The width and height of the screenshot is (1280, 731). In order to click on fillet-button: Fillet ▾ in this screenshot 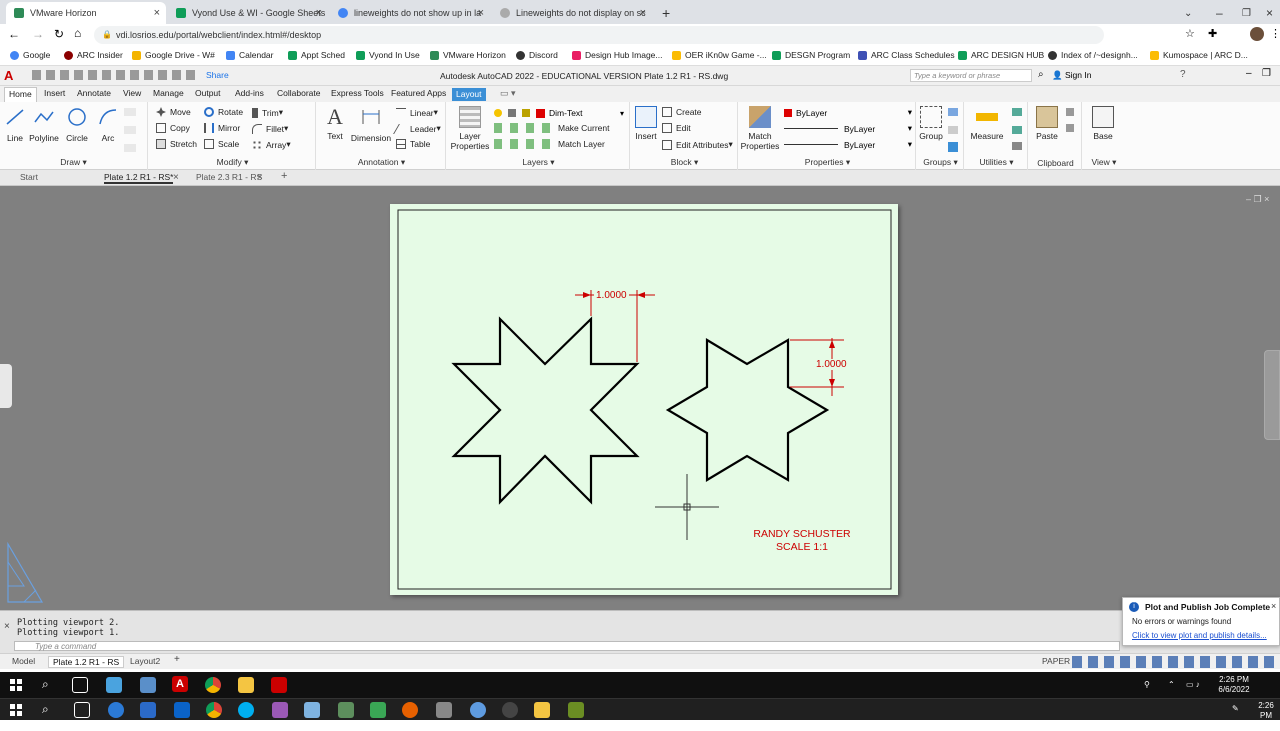, I will do `click(270, 128)`.